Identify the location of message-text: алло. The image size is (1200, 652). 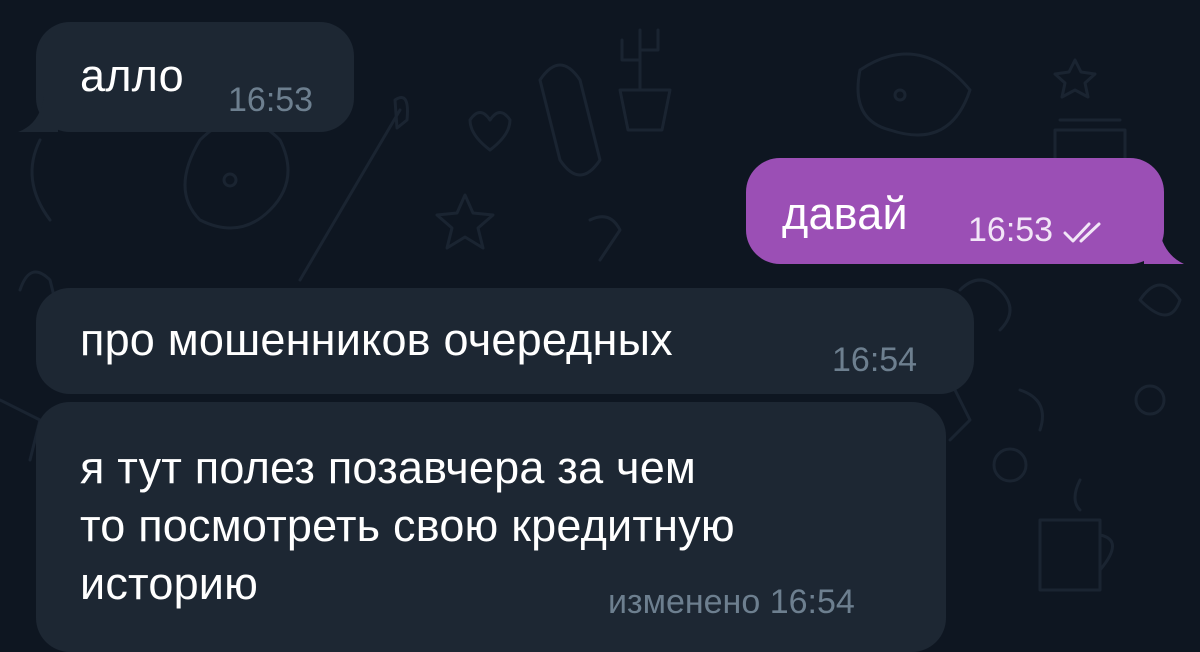
(132, 75).